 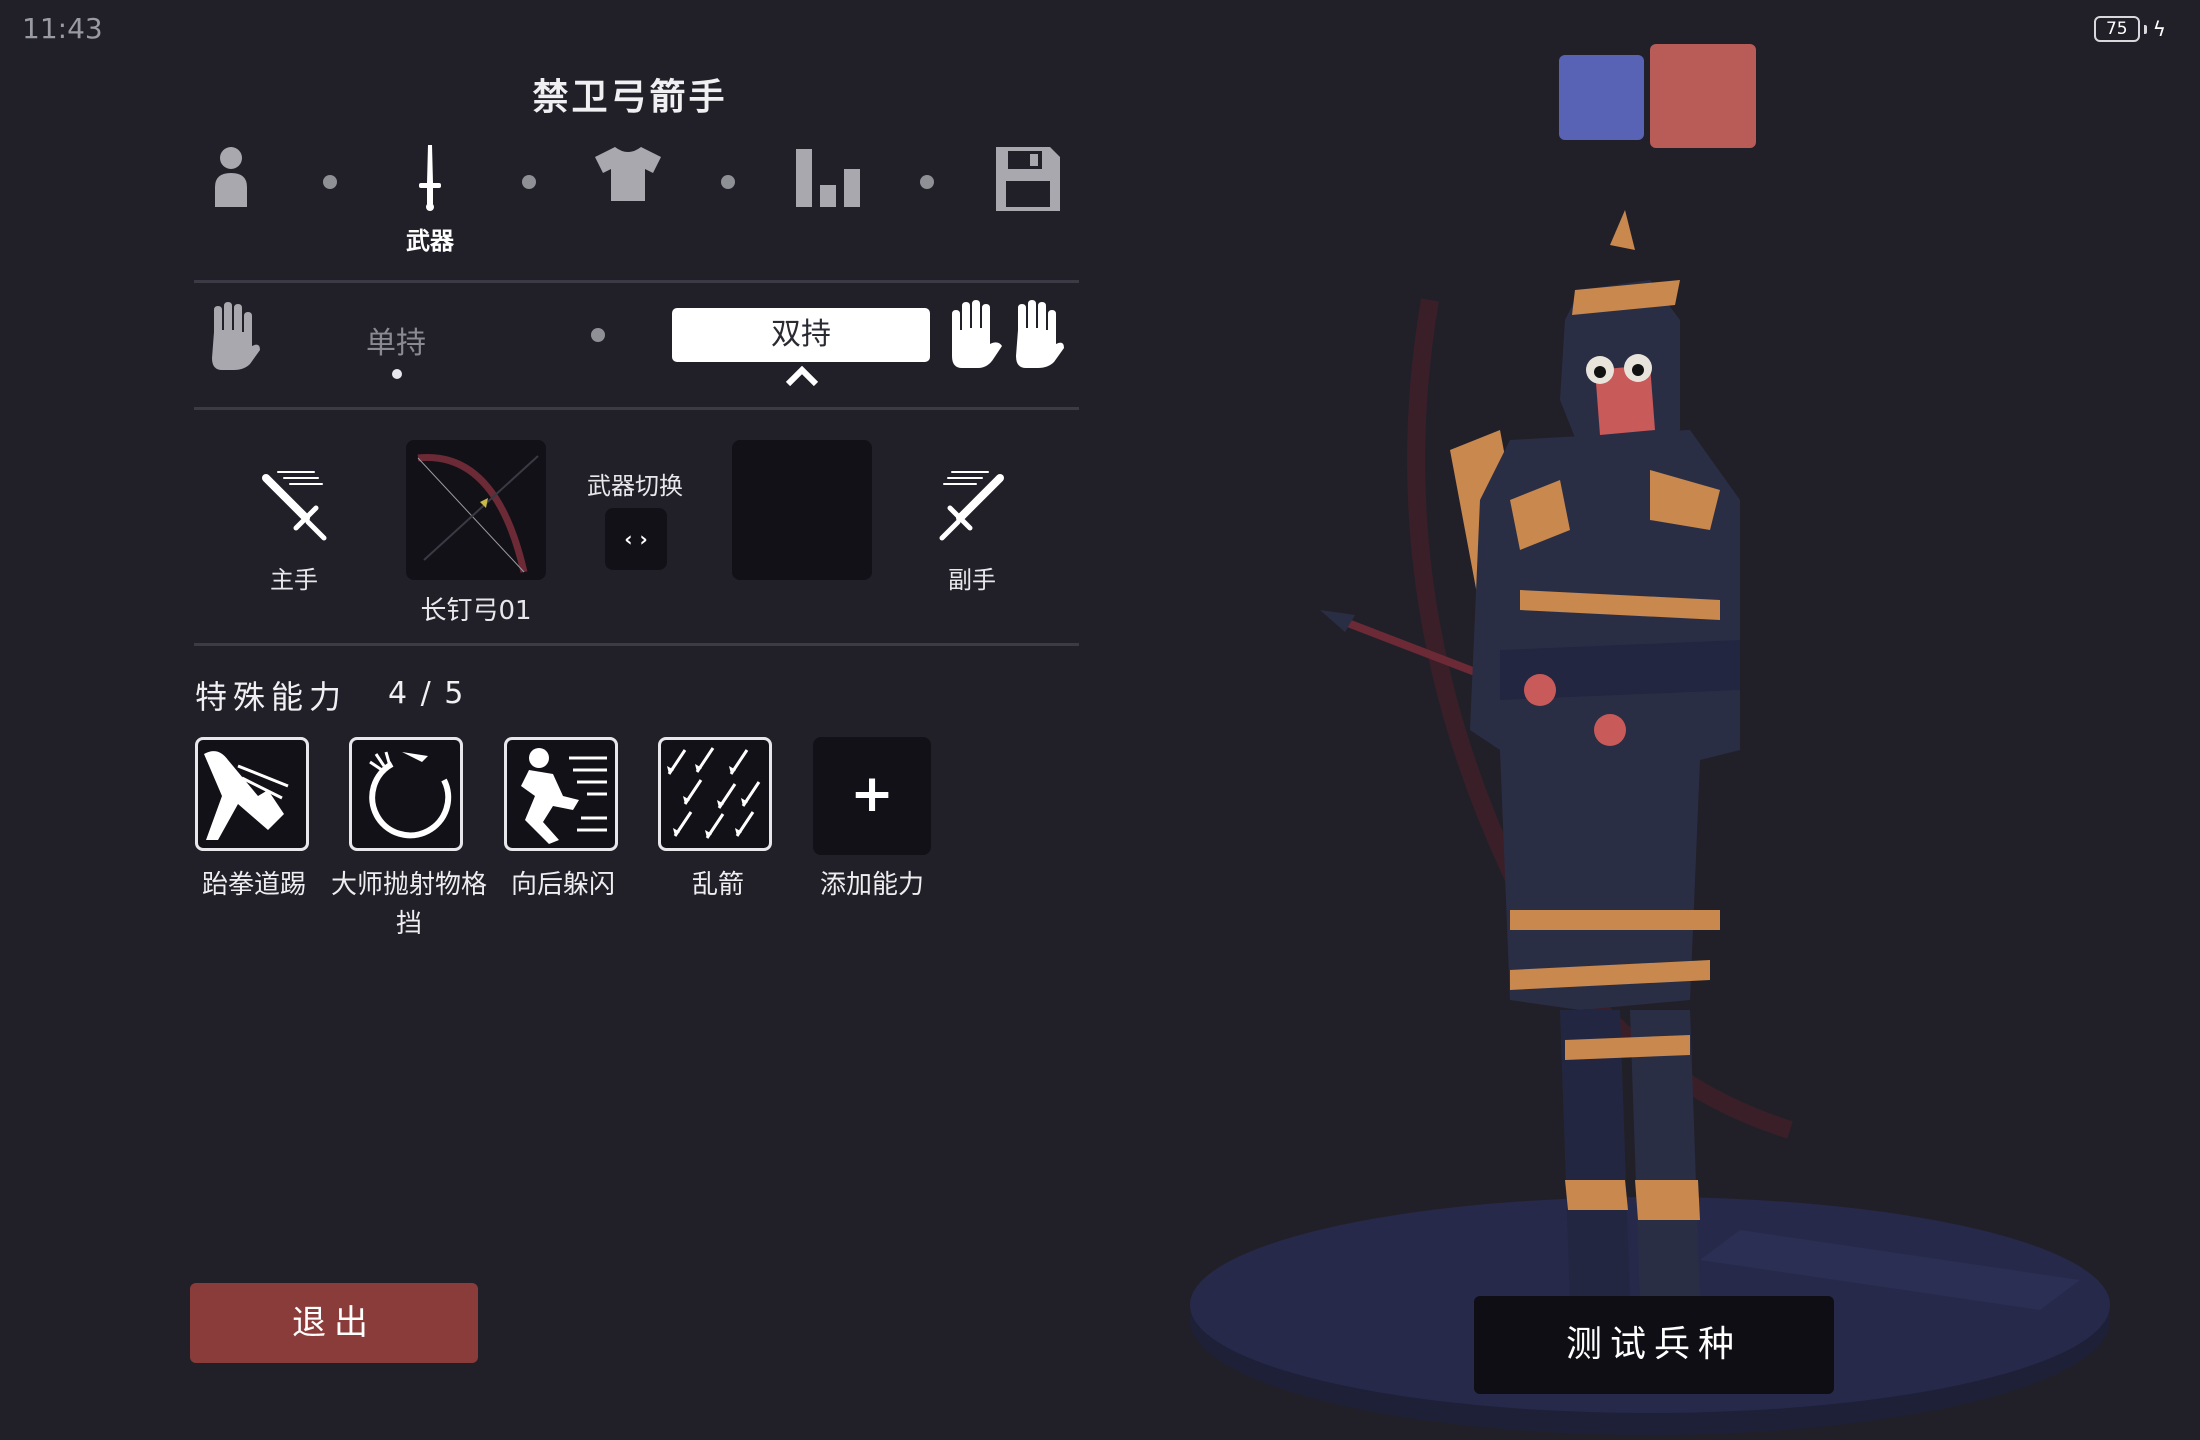 What do you see at coordinates (802, 377) in the screenshot?
I see `chevron-up-icon` at bounding box center [802, 377].